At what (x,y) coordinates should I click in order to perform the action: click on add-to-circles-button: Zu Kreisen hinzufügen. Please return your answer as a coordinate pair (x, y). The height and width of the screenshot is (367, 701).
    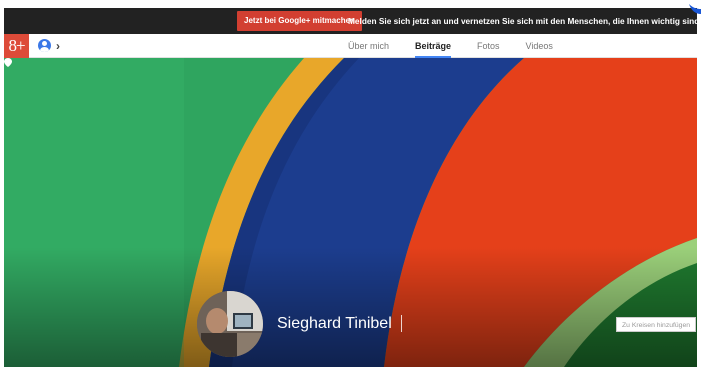
    Looking at the image, I should click on (656, 324).